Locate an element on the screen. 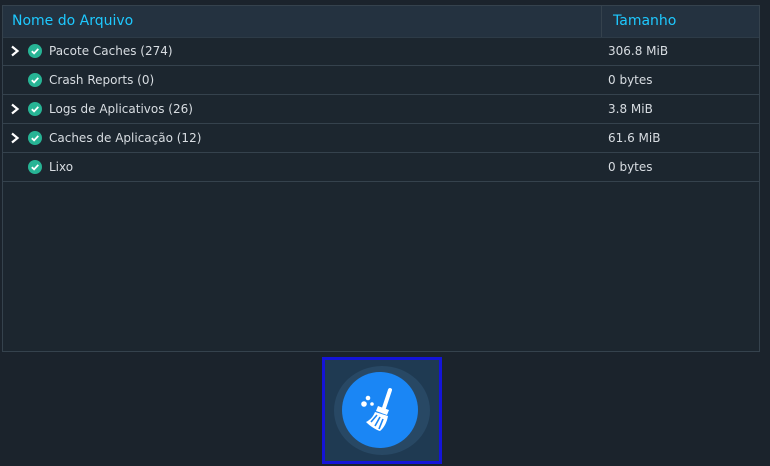  row-name: Lixo is located at coordinates (61, 167).